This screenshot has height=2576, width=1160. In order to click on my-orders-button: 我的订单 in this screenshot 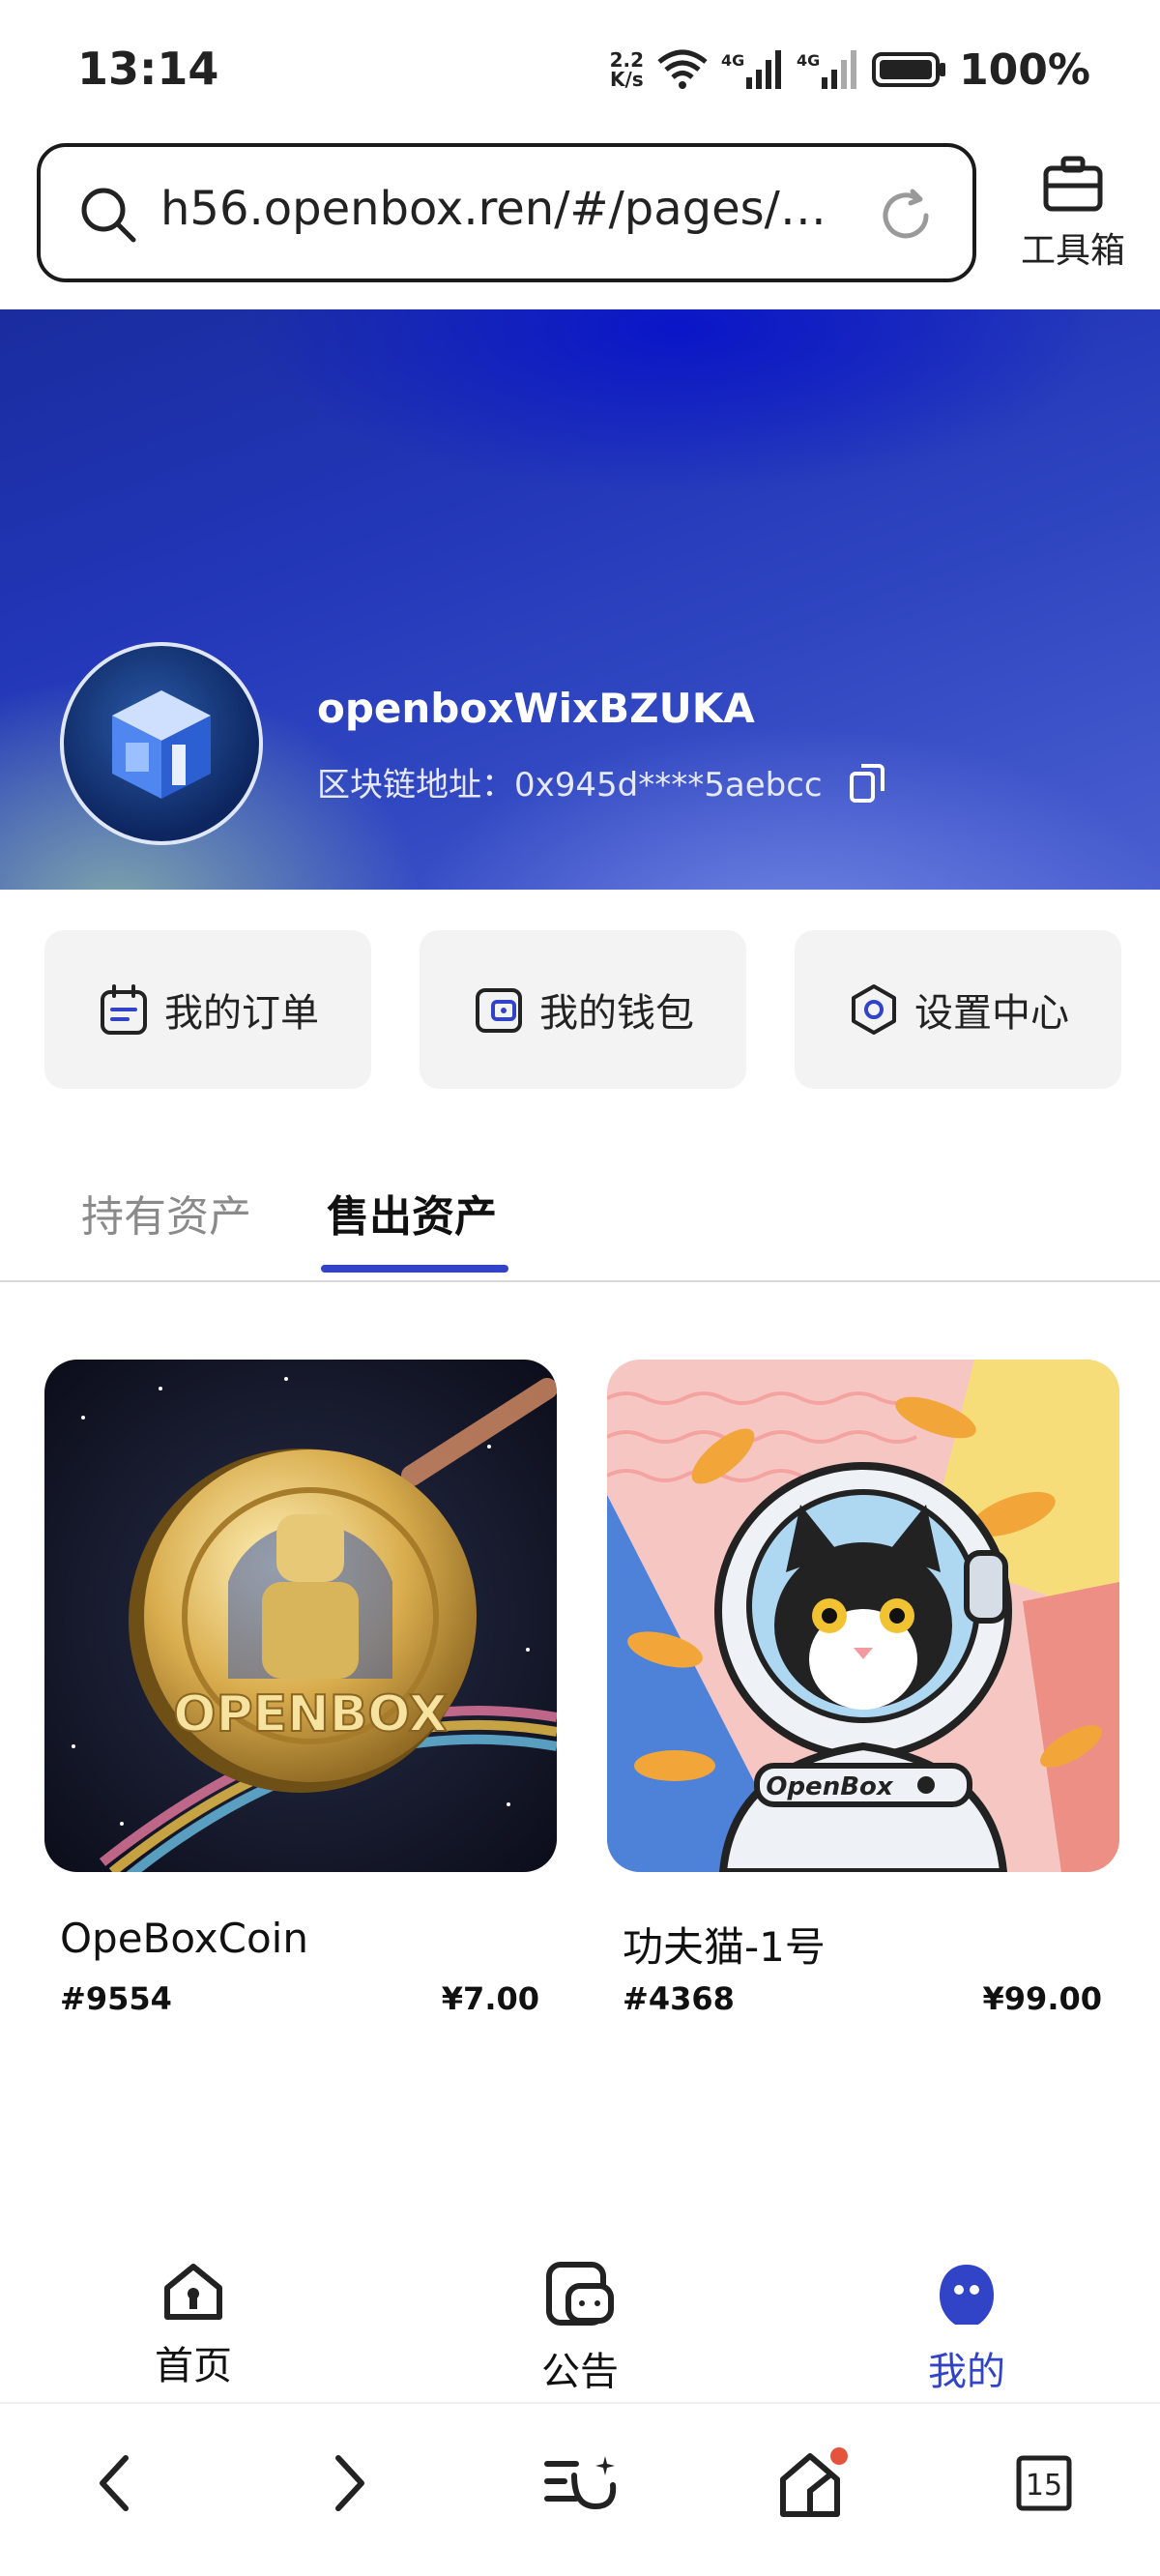, I will do `click(207, 1009)`.